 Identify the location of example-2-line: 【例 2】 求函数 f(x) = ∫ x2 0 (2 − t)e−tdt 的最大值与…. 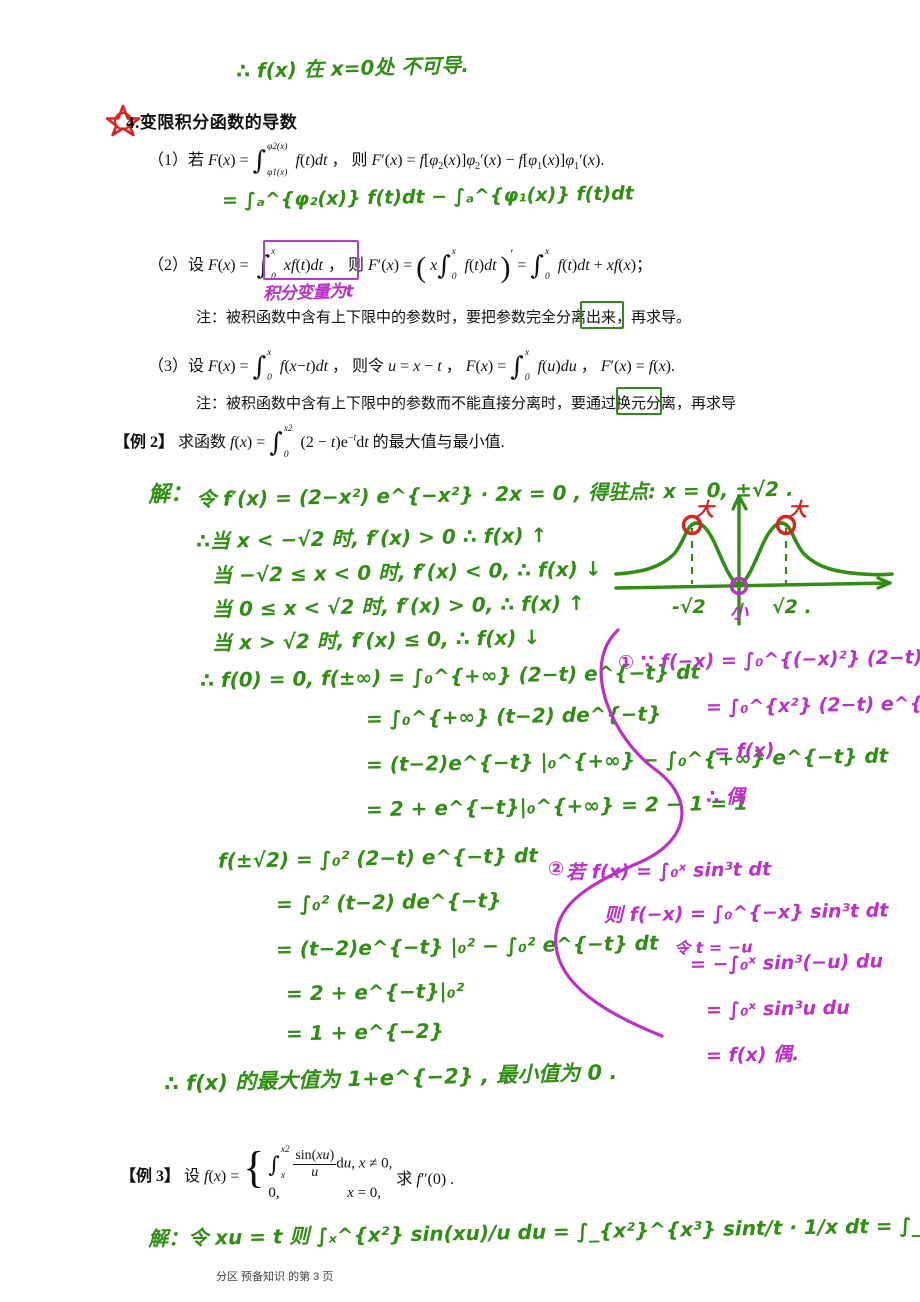
(309, 441).